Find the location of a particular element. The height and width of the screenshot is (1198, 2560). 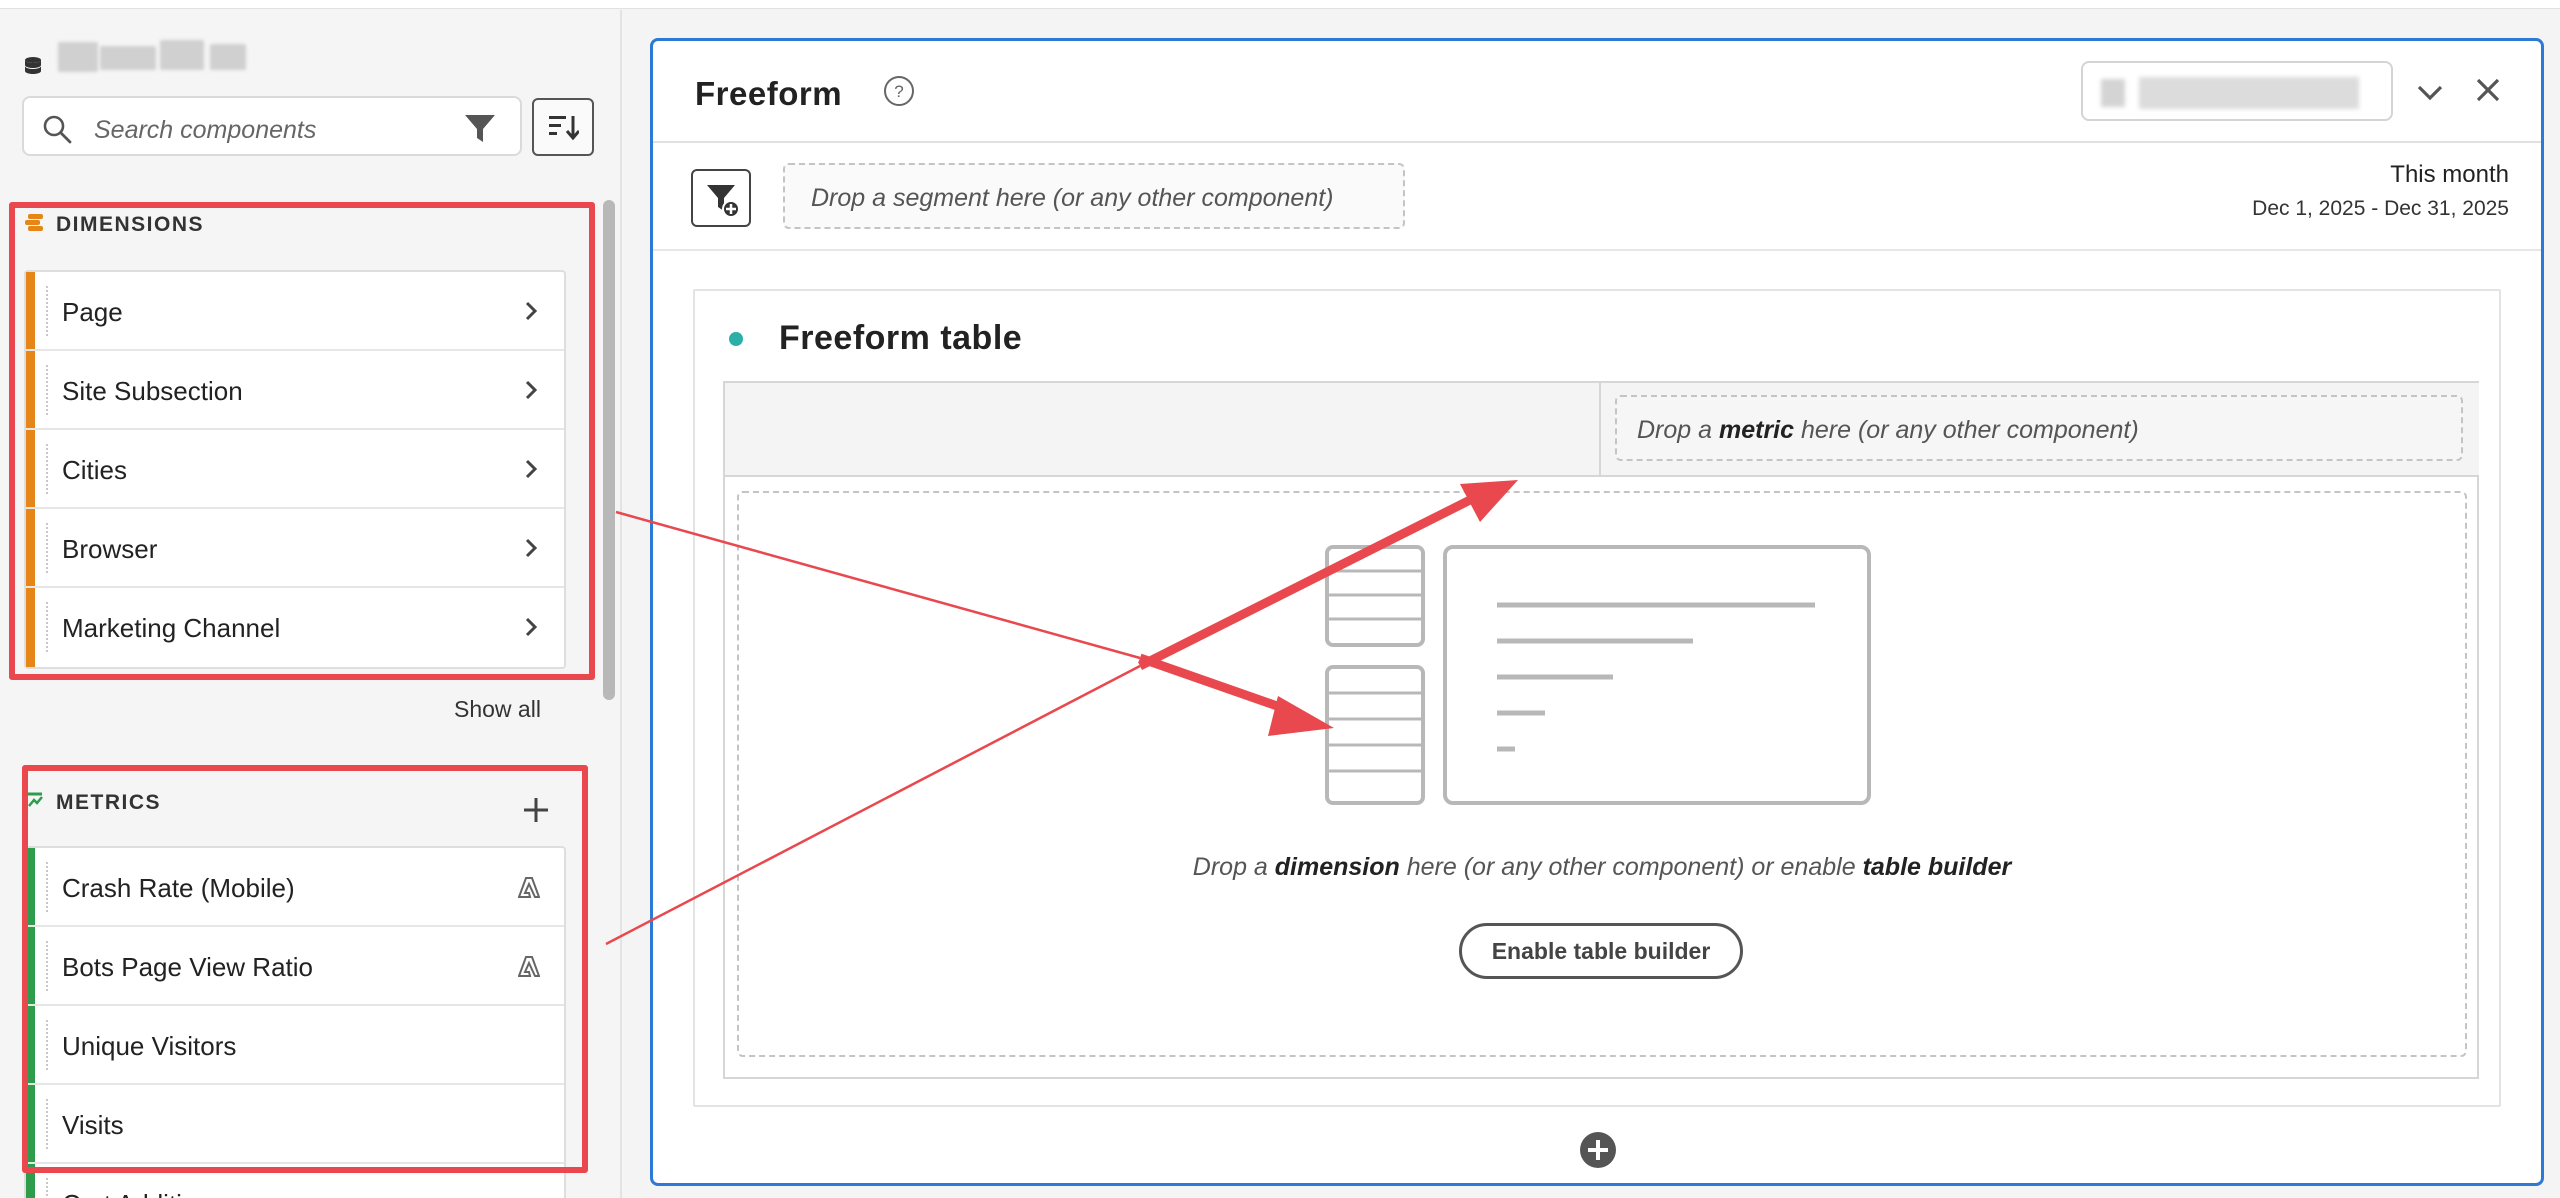

date-range-picker: This month Dec 1, 2025 - Dec 31, 2025 is located at coordinates (2380, 191).